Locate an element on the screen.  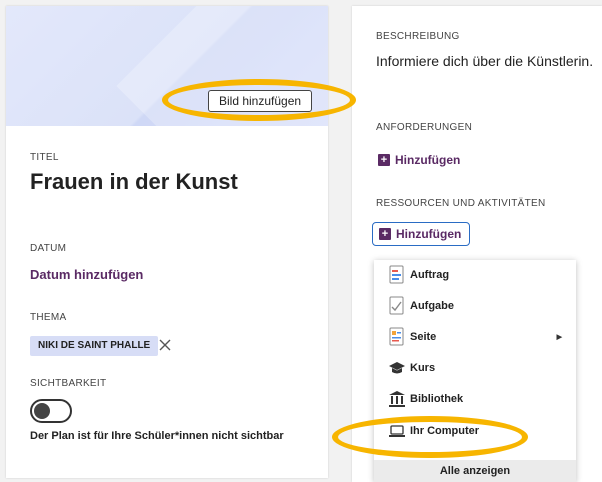
visibility-toggle is located at coordinates (51, 411).